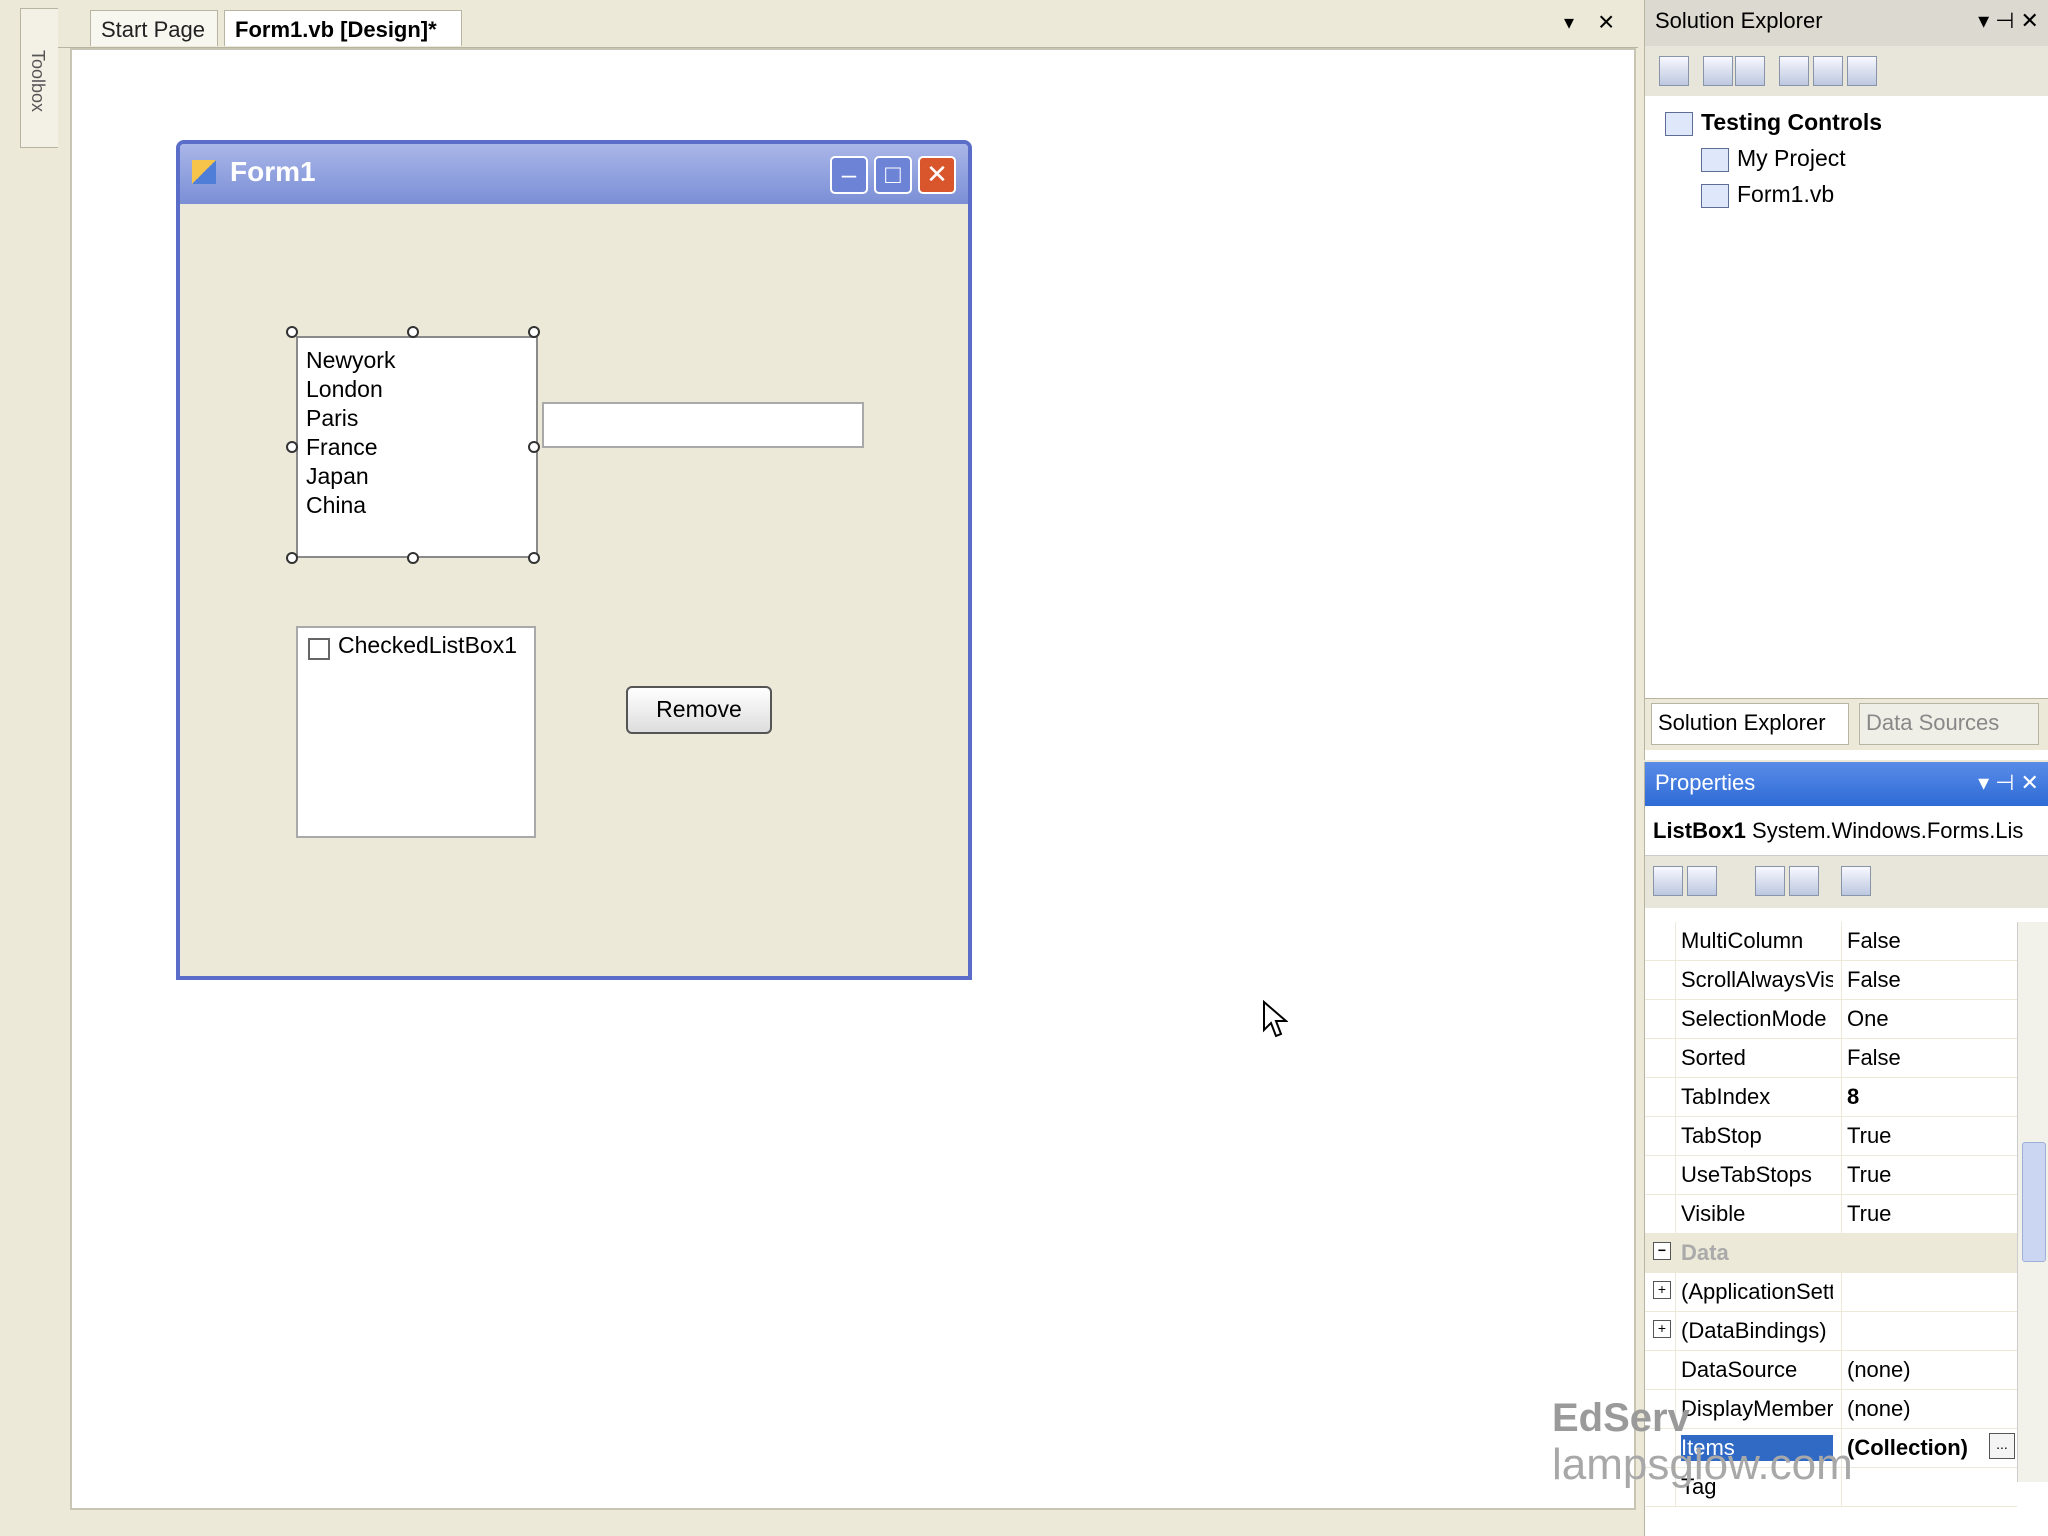 The image size is (2048, 1536). I want to click on refresh-icon, so click(1750, 71).